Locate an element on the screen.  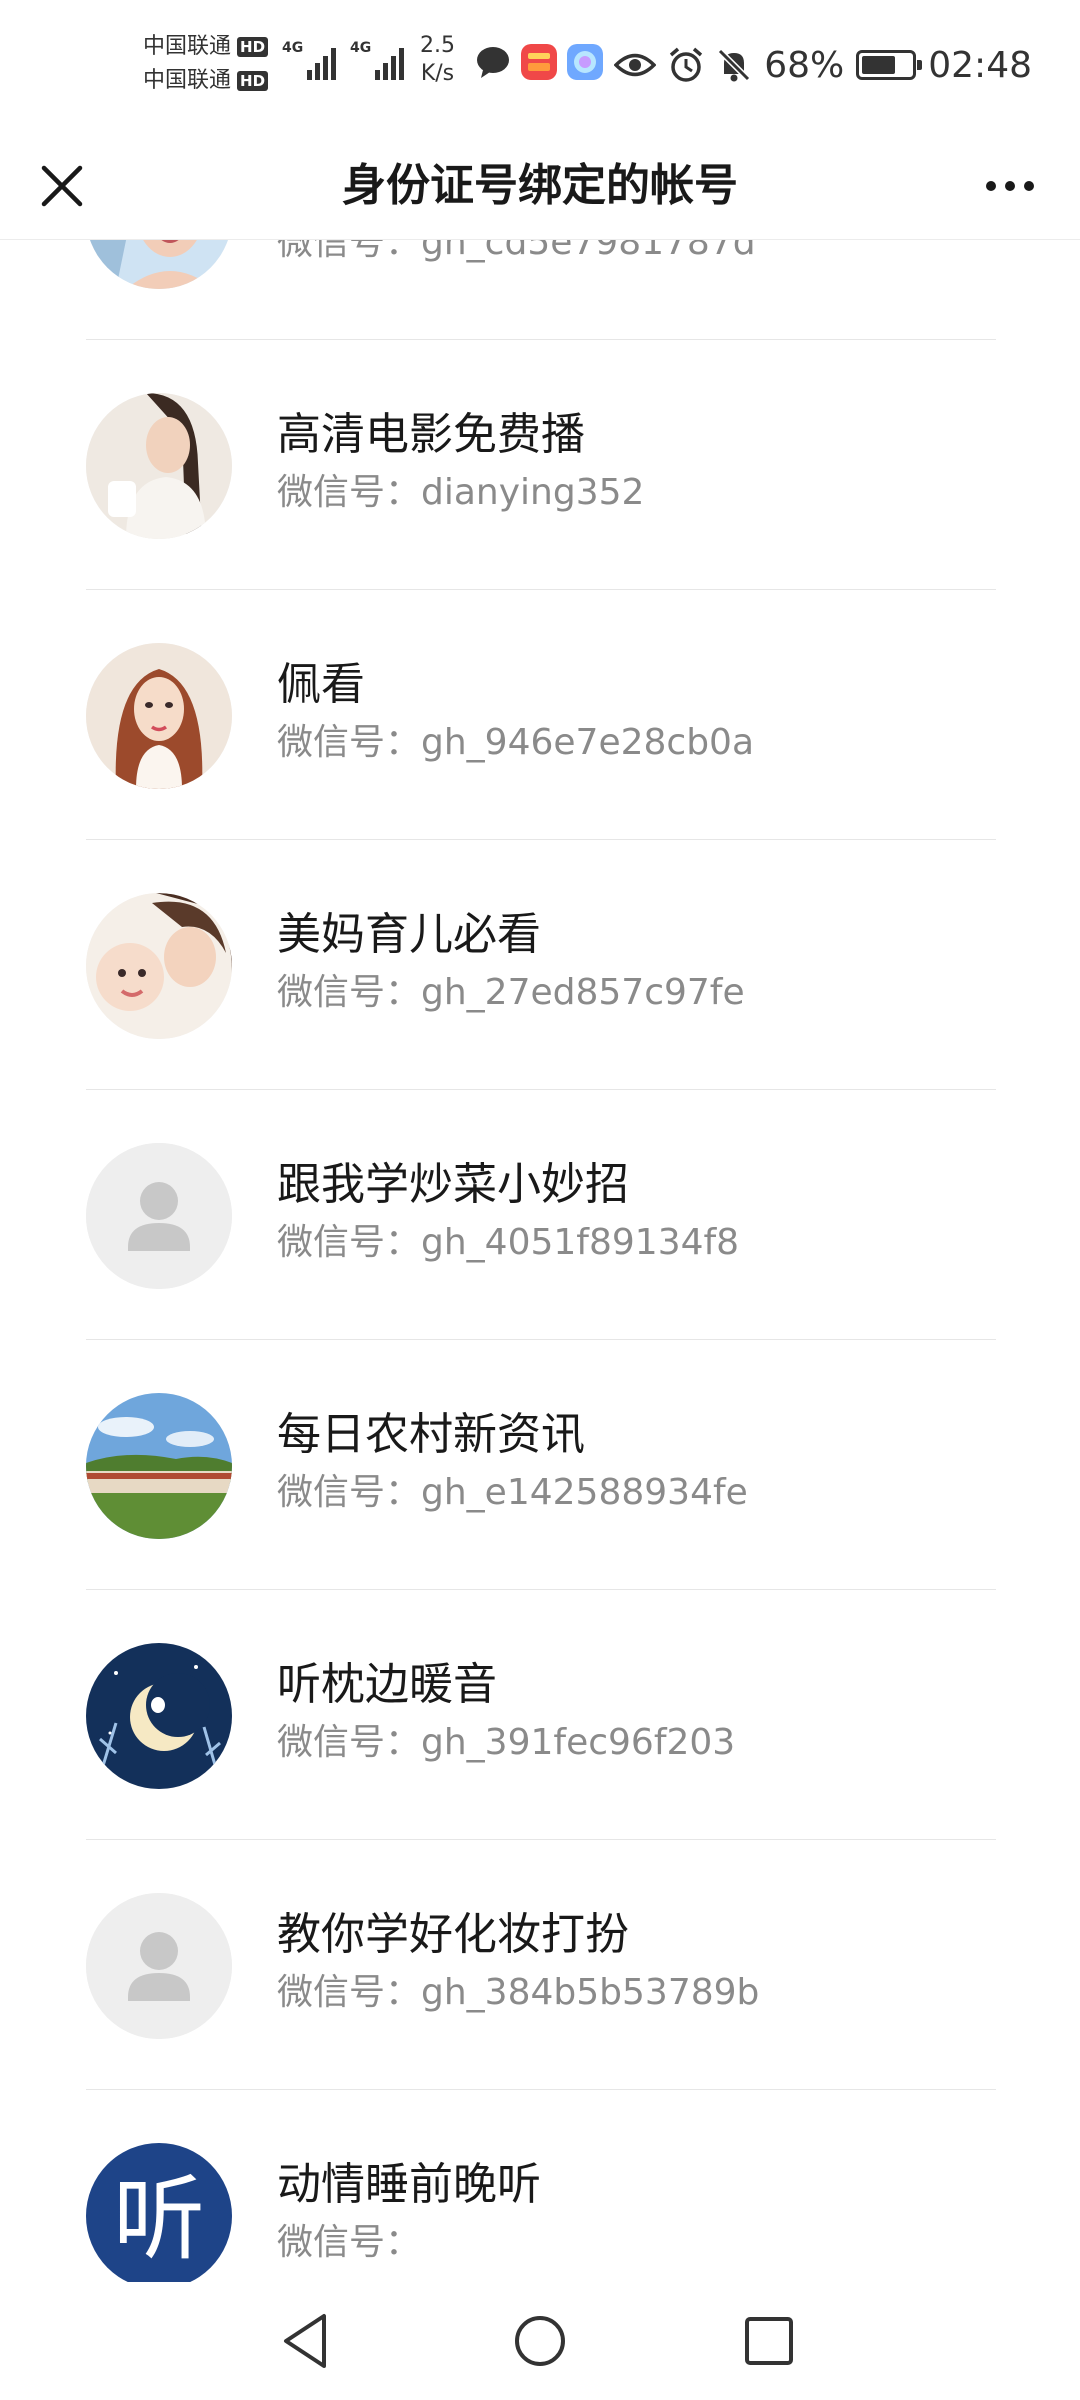
recents-square-icon is located at coordinates (769, 2341).